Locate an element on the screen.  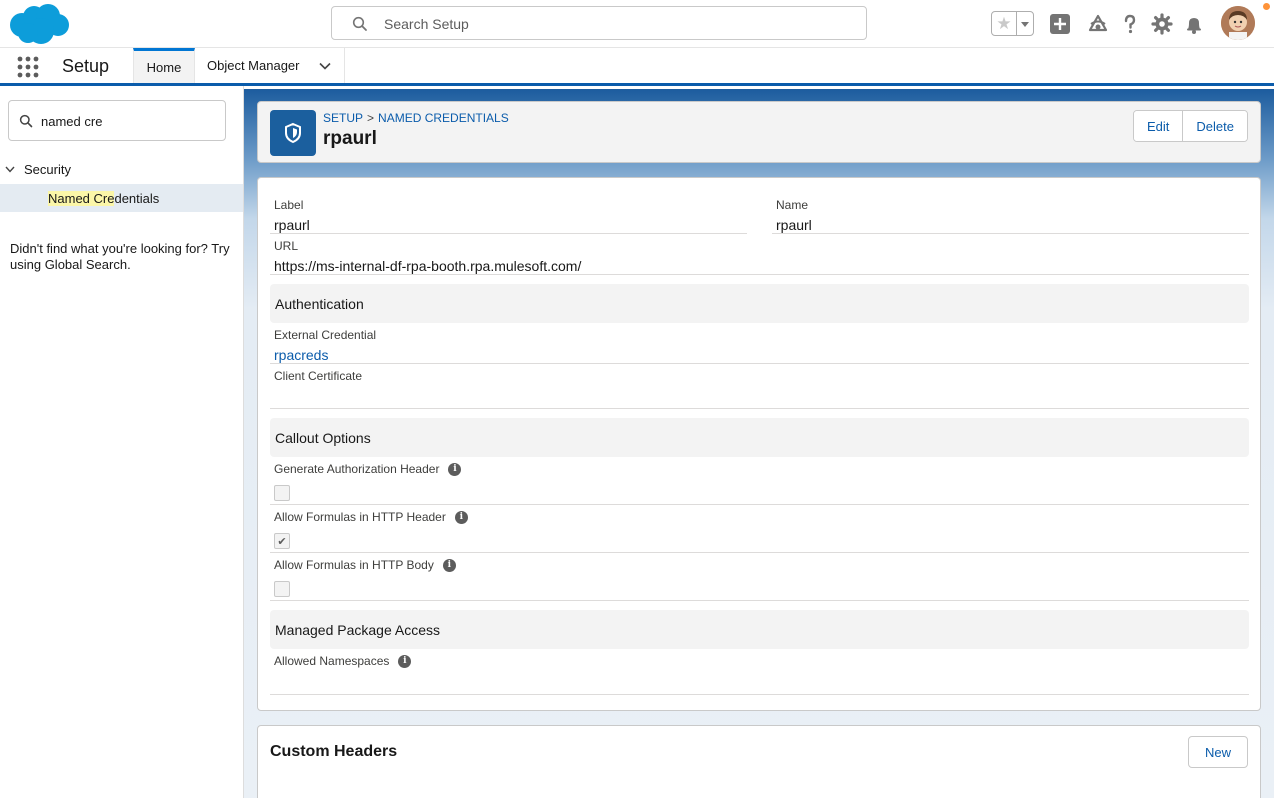
tree-section-label: Security is located at coordinates (47, 169).